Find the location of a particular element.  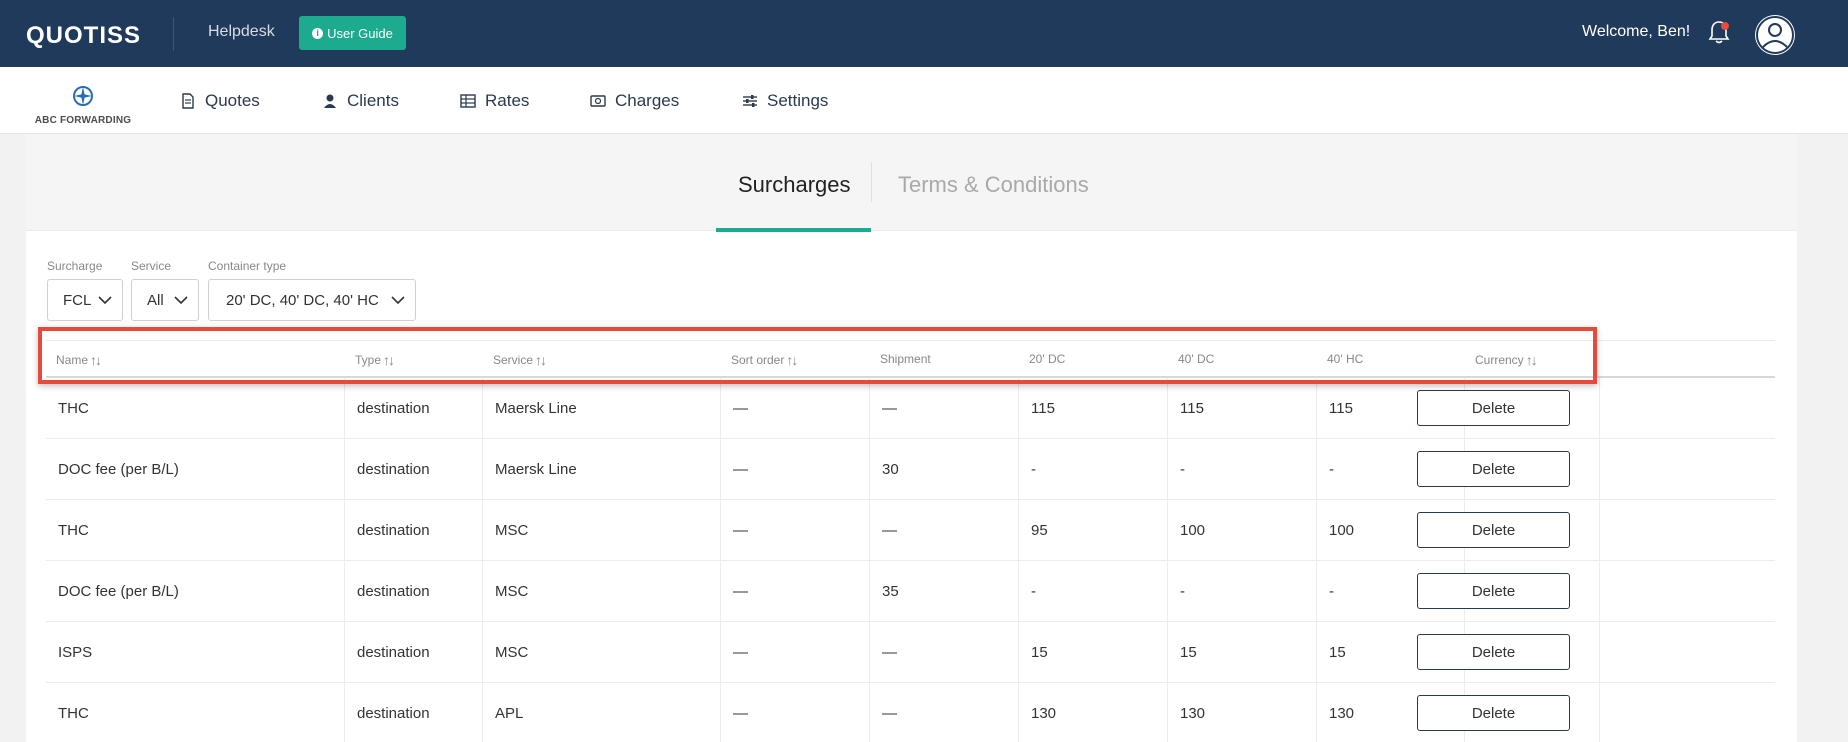

company-brand: ABC FORWARDING is located at coordinates (83, 105).